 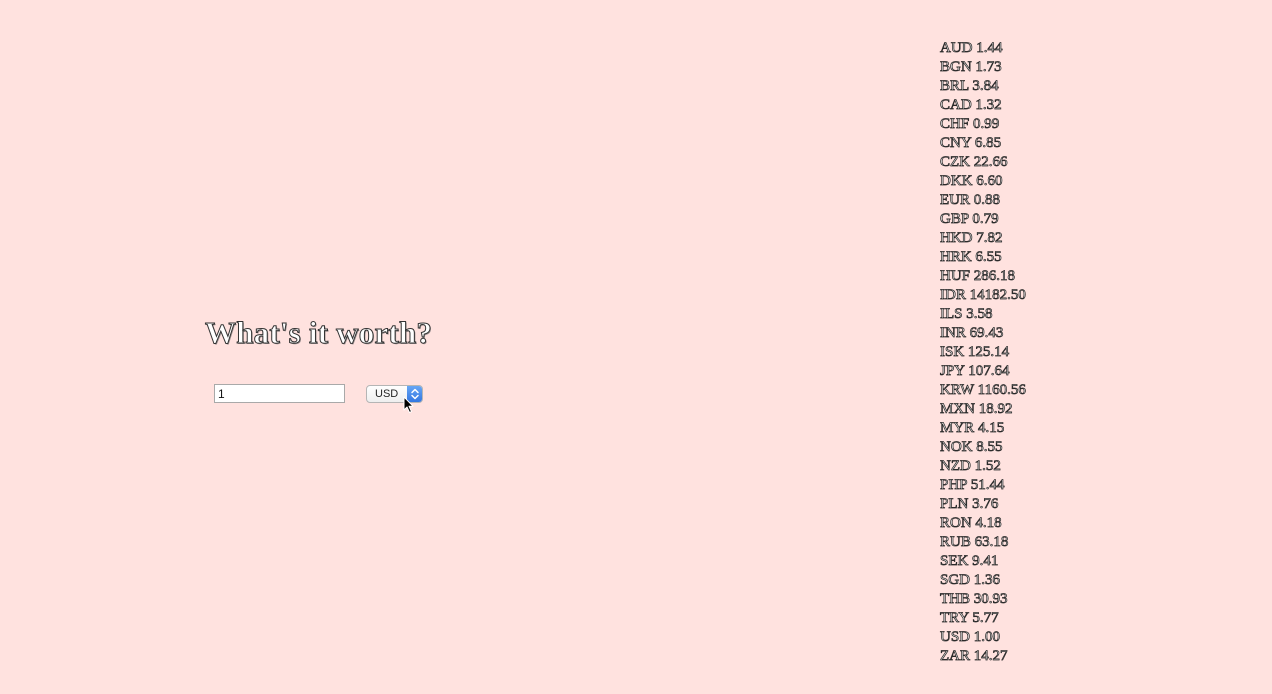 What do you see at coordinates (983, 371) in the screenshot?
I see `rate-item-jpy: JPY 107.64` at bounding box center [983, 371].